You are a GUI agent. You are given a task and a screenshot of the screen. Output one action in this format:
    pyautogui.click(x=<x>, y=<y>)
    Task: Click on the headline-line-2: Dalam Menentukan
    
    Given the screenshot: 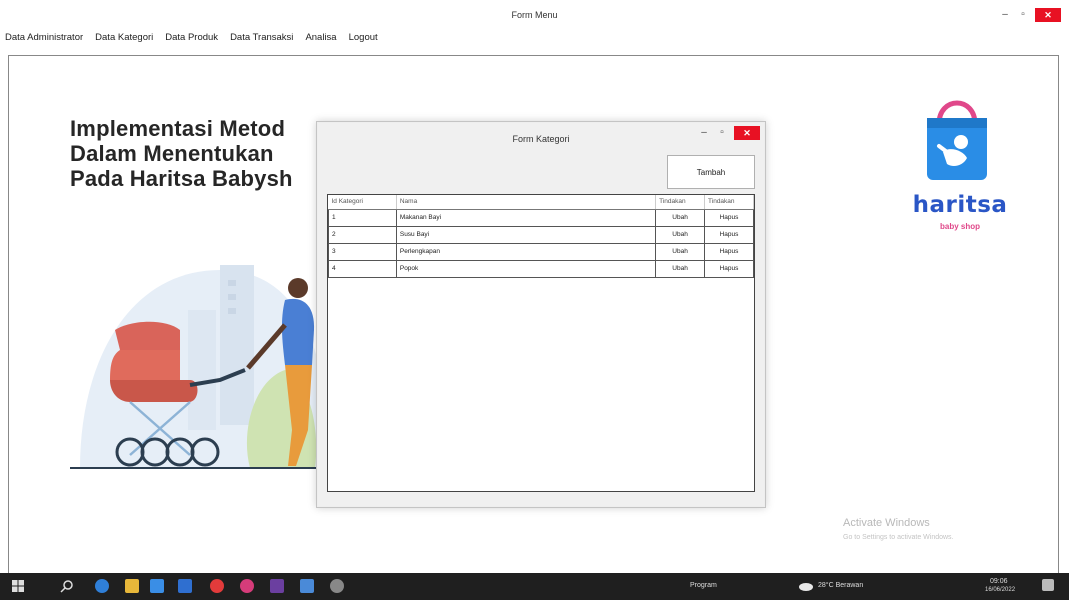 What is the action you would take?
    pyautogui.click(x=172, y=153)
    